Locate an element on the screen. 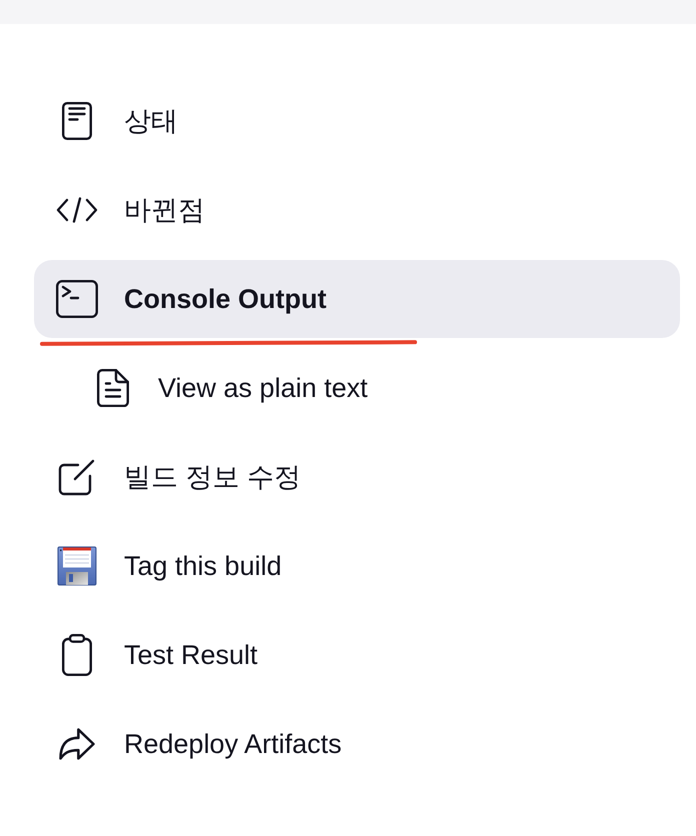  sidebar-item: 상태 is located at coordinates (357, 121).